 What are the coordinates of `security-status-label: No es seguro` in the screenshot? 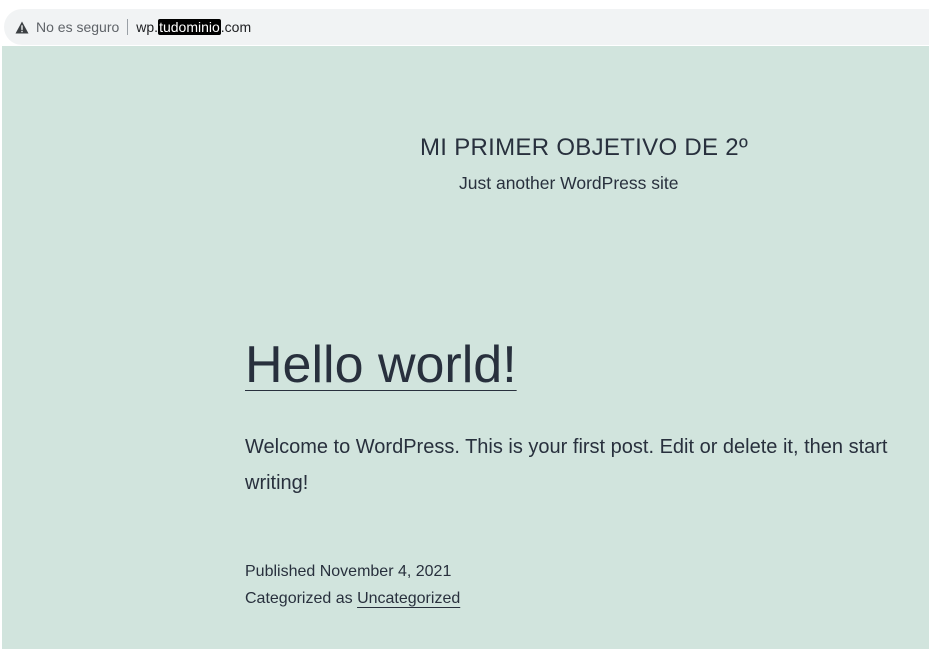 It's located at (77, 27).